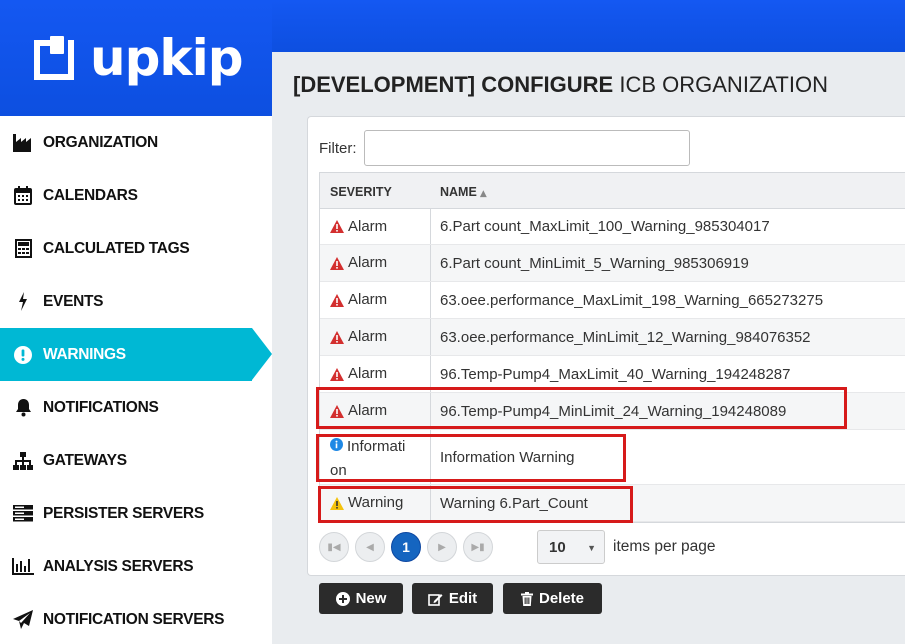 The width and height of the screenshot is (905, 644). Describe the element at coordinates (100, 142) in the screenshot. I see `sidebar-item-label: ORGANIZATION` at that location.